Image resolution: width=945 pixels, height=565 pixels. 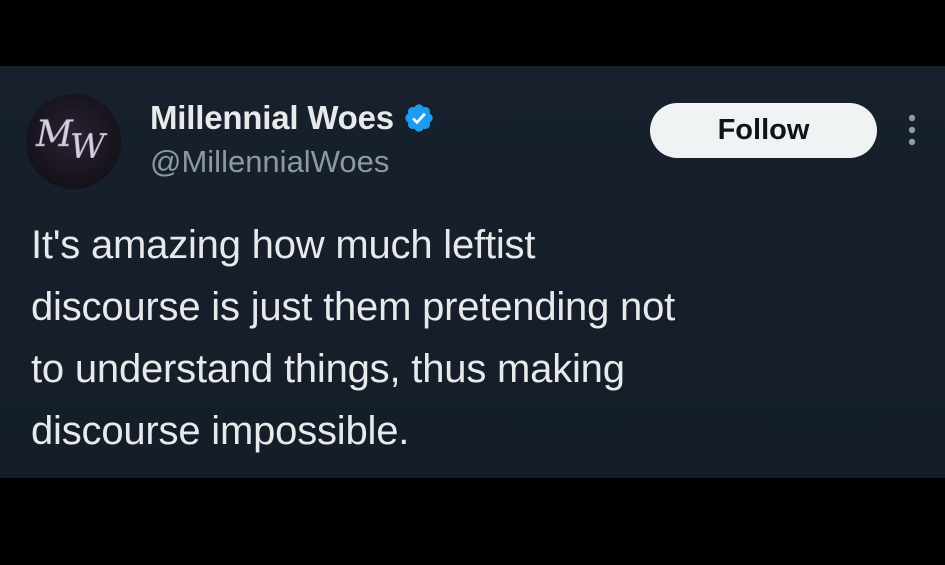 I want to click on more-vertical-icon, so click(x=912, y=130).